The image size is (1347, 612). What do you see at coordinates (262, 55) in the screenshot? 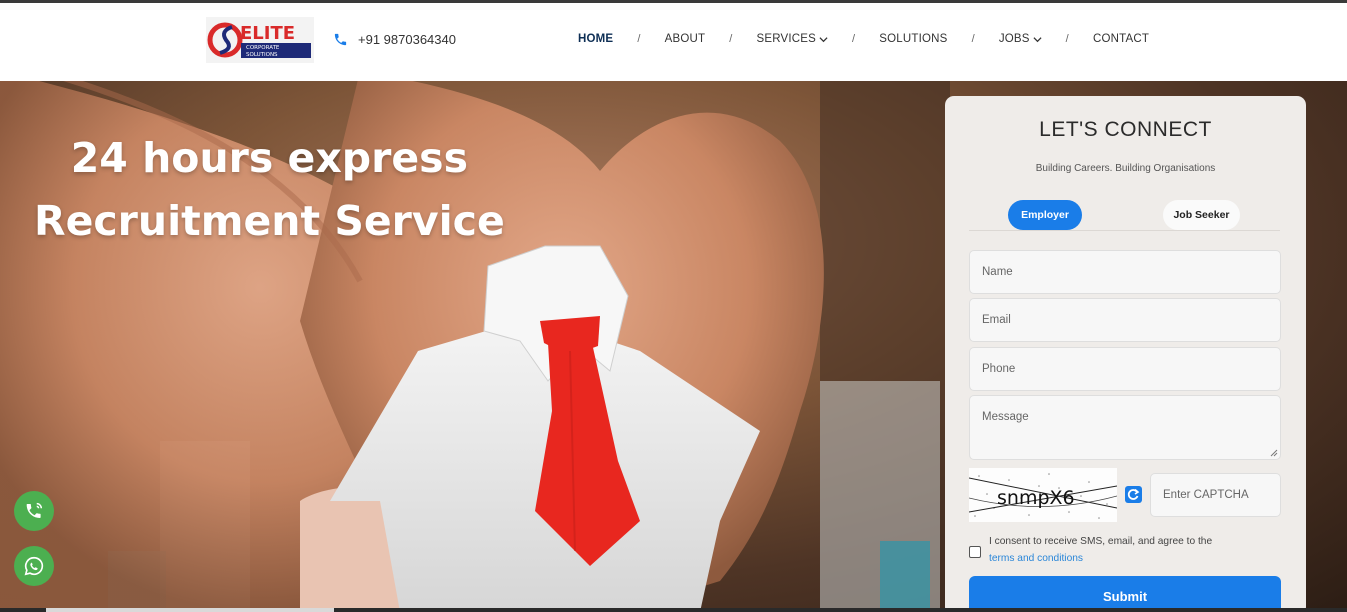
I see `svg-text: SOLUTIONS` at bounding box center [262, 55].